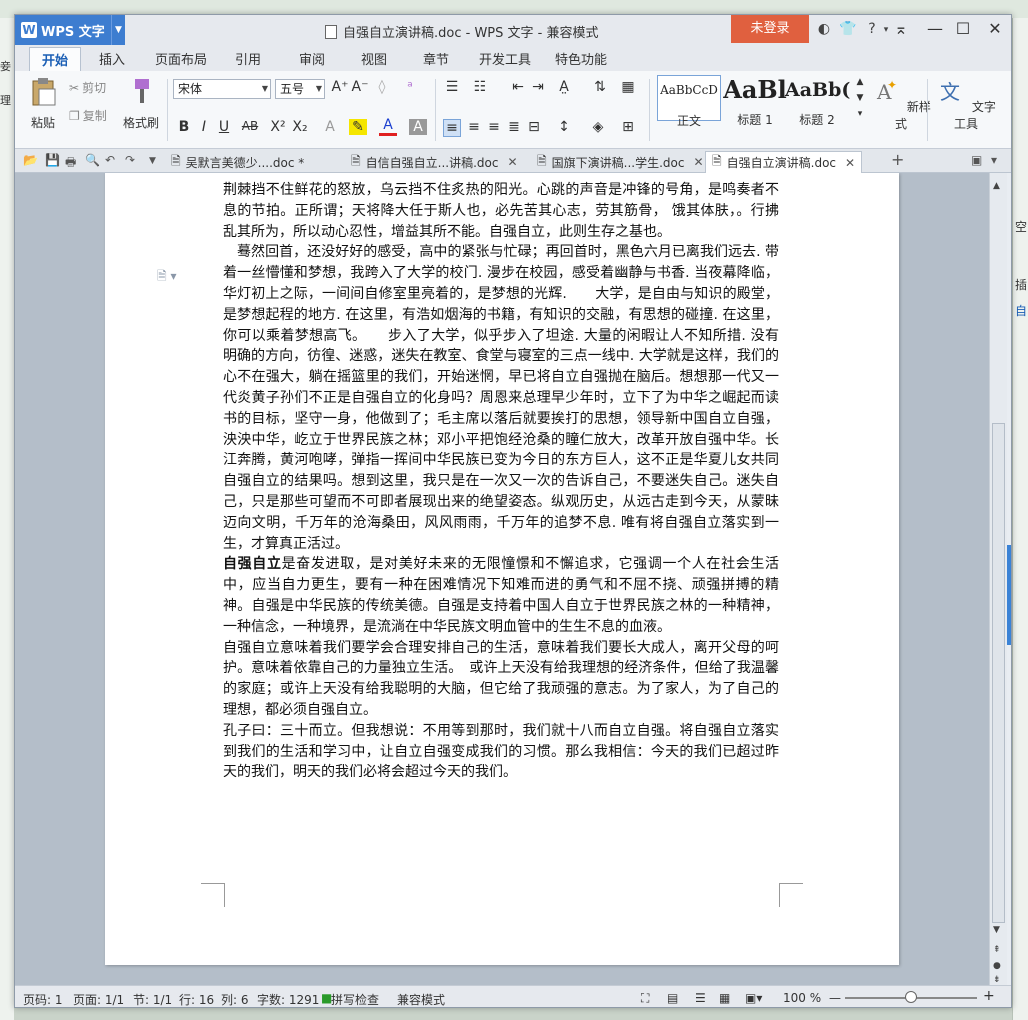 The image size is (1028, 1020). Describe the element at coordinates (70, 30) in the screenshot. I see `app-menu-button: W WPS 文字 ▼` at that location.